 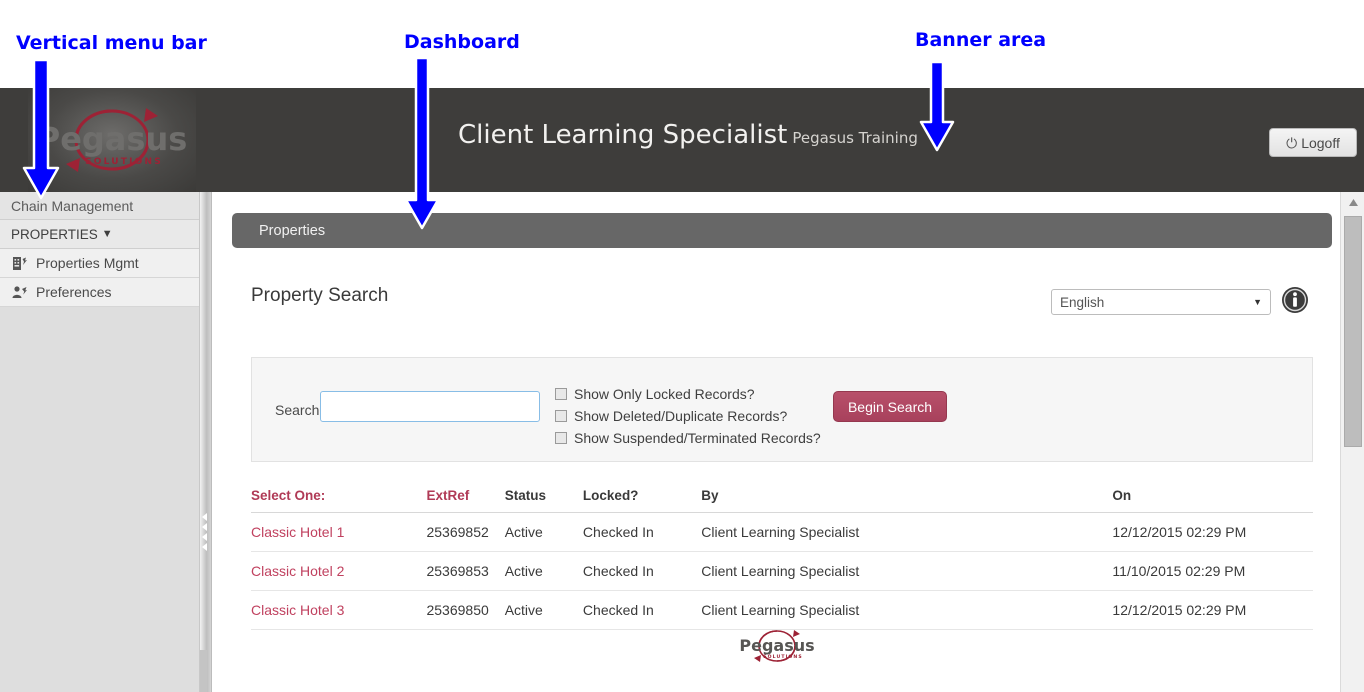 What do you see at coordinates (937, 106) in the screenshot?
I see `annotation-arrow-banner-area` at bounding box center [937, 106].